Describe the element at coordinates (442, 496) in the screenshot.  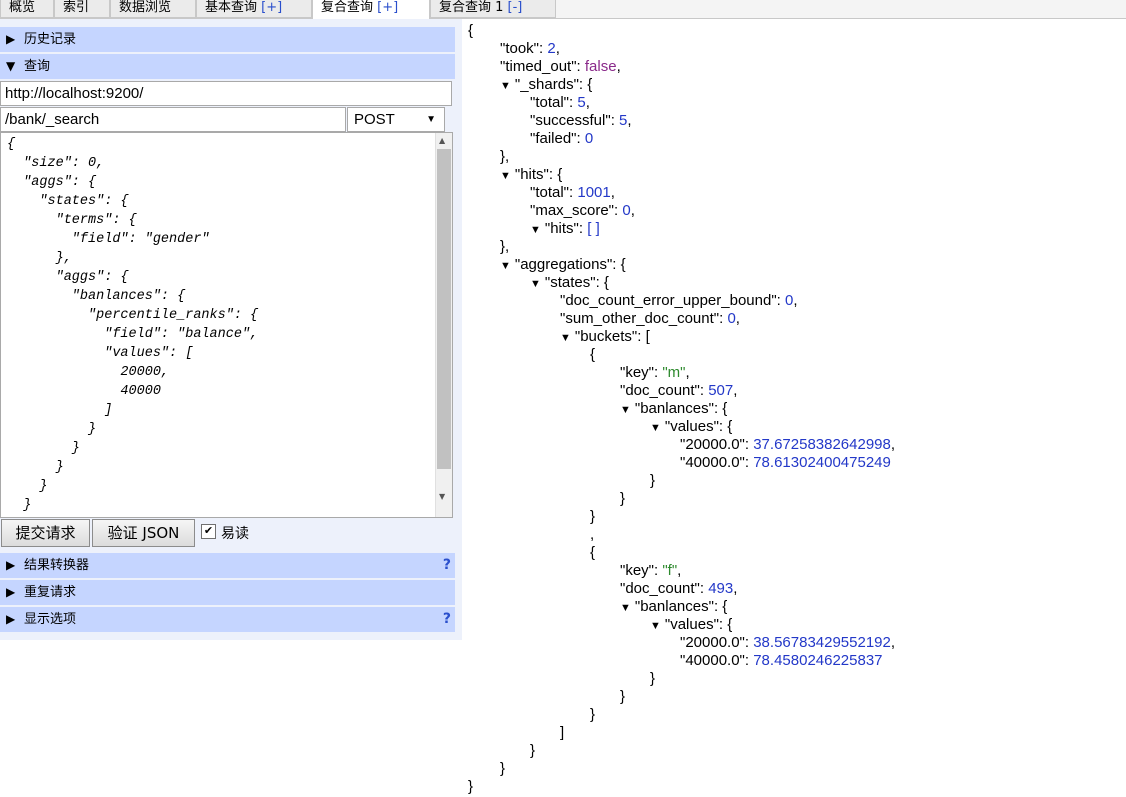
I see `scroll-down-icon: ▼` at that location.